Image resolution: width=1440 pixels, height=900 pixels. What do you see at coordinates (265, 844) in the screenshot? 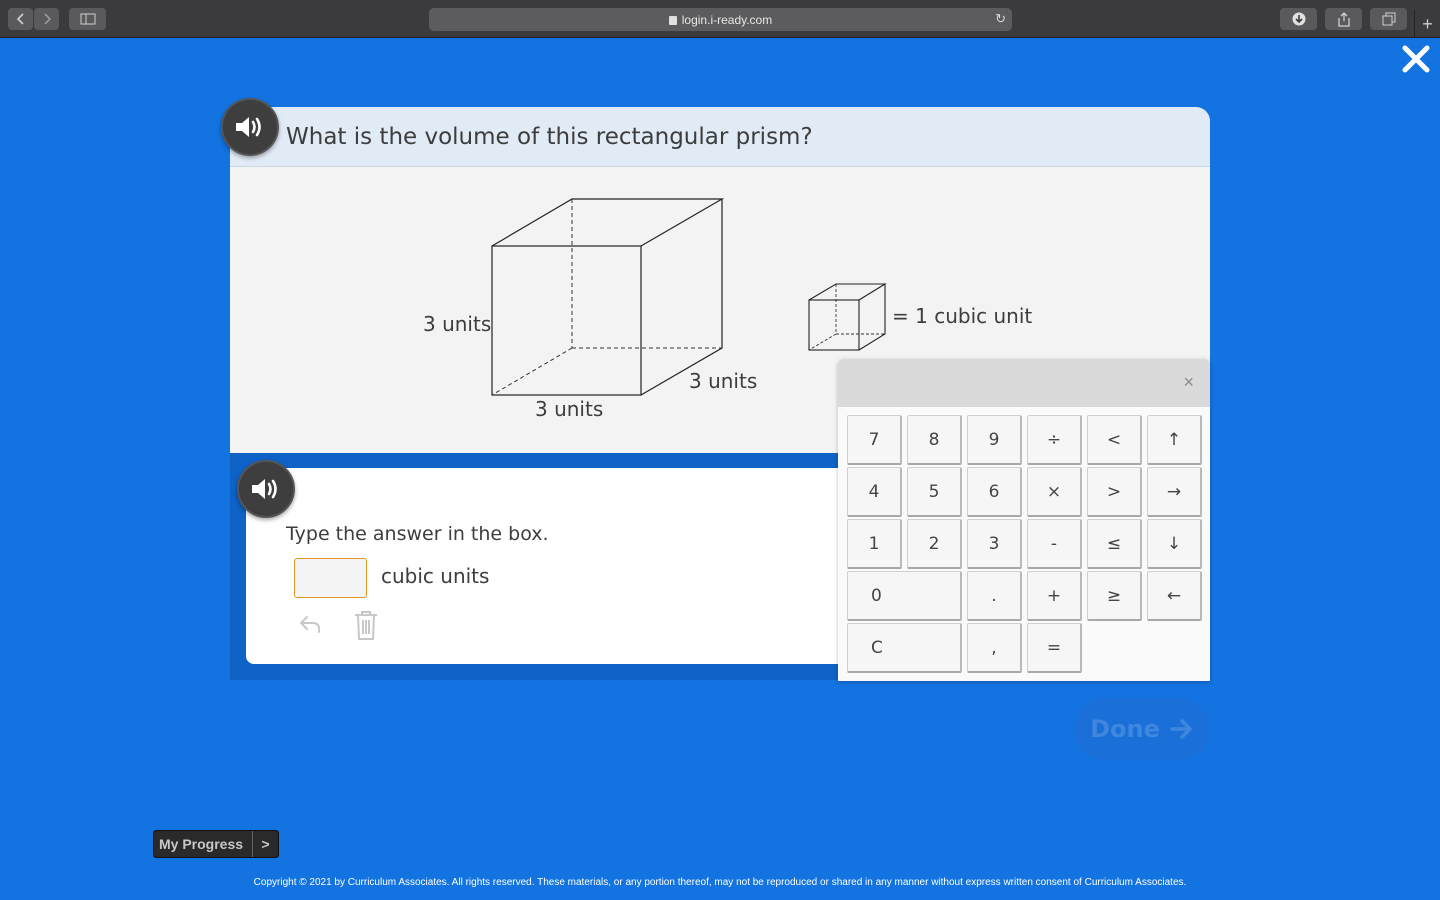
I see `chevron-right-icon: >` at bounding box center [265, 844].